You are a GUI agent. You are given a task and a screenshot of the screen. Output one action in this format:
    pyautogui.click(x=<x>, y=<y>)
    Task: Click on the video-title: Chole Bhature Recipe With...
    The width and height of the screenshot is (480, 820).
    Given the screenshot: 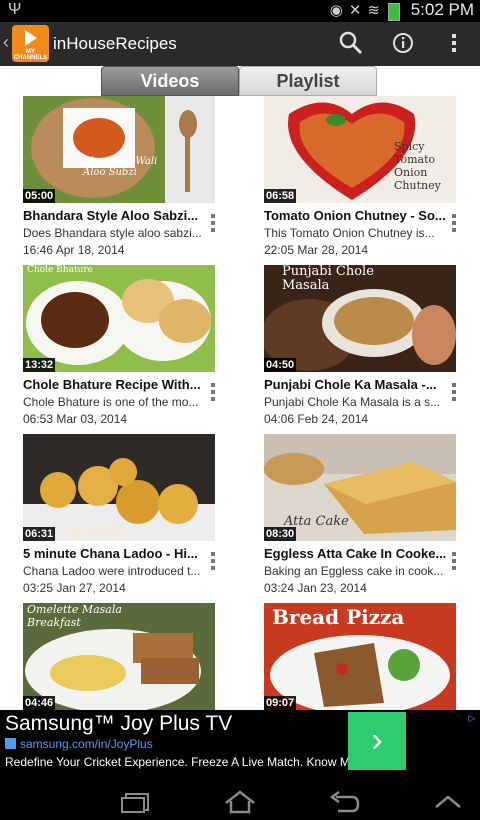 What is the action you would take?
    pyautogui.click(x=112, y=384)
    